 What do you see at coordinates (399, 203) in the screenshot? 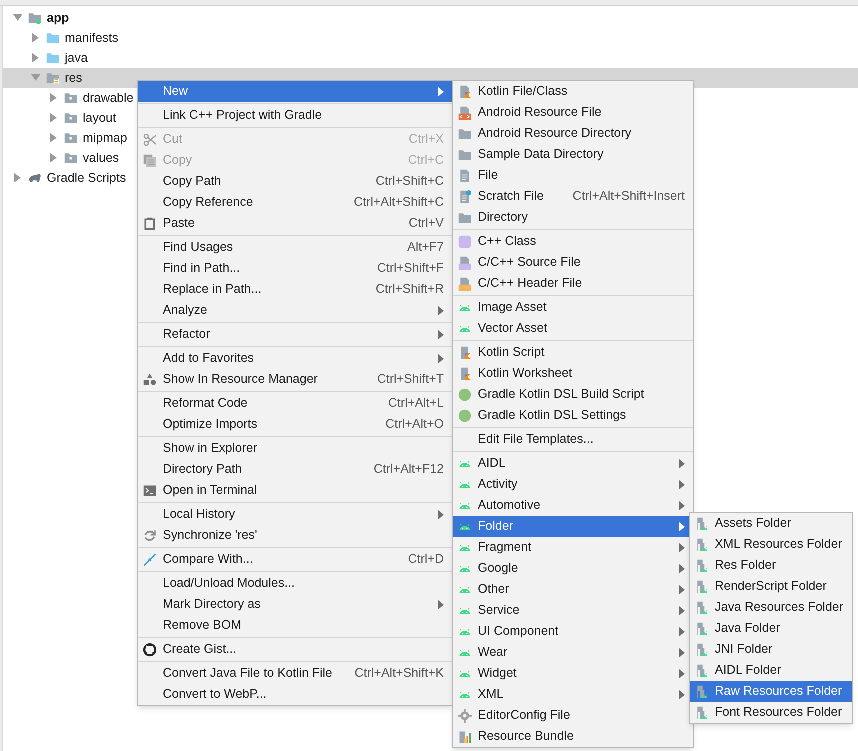
I see `shortcut-text: Ctrl+Alt+Shift+C` at bounding box center [399, 203].